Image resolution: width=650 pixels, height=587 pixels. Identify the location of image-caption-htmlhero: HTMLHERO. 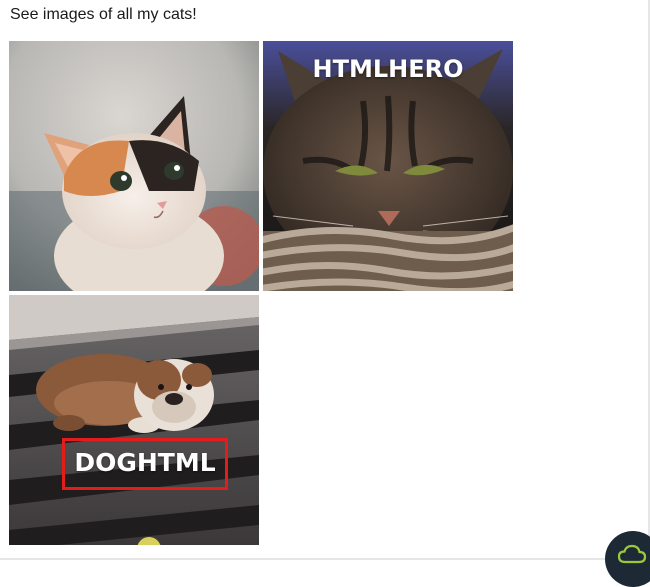
(388, 69).